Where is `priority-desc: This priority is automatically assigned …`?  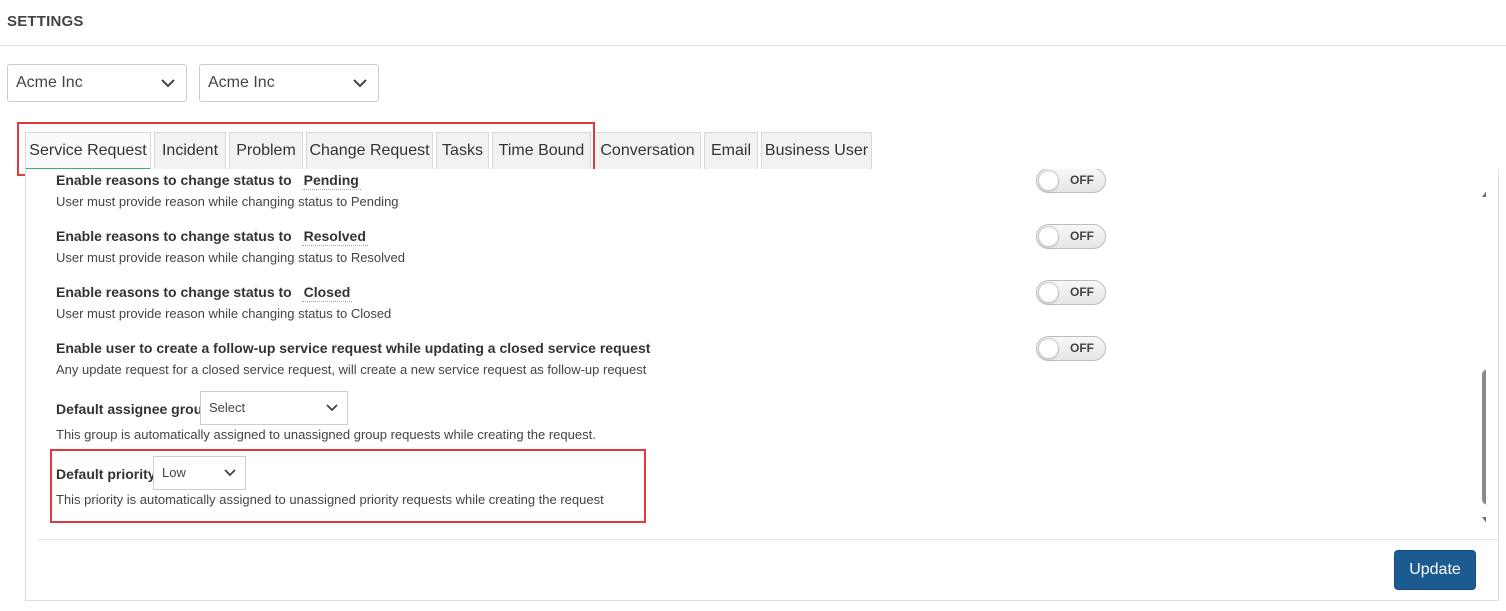
priority-desc: This priority is automatically assigned … is located at coordinates (330, 499).